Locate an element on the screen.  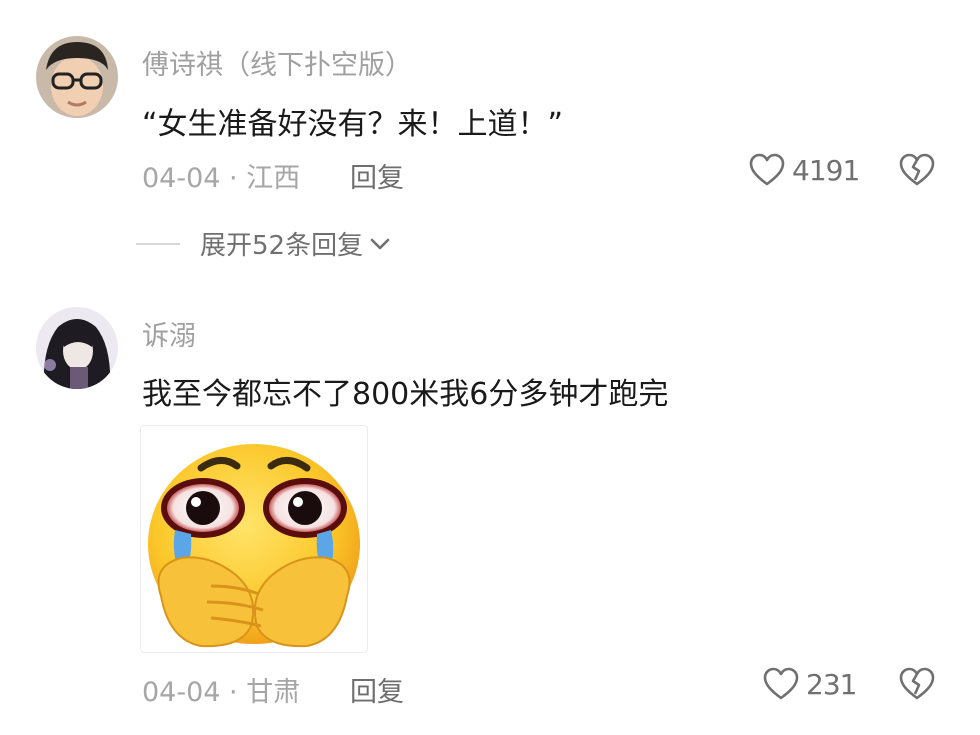
comment-date-location: 04-04 · 甘肃 is located at coordinates (221, 692).